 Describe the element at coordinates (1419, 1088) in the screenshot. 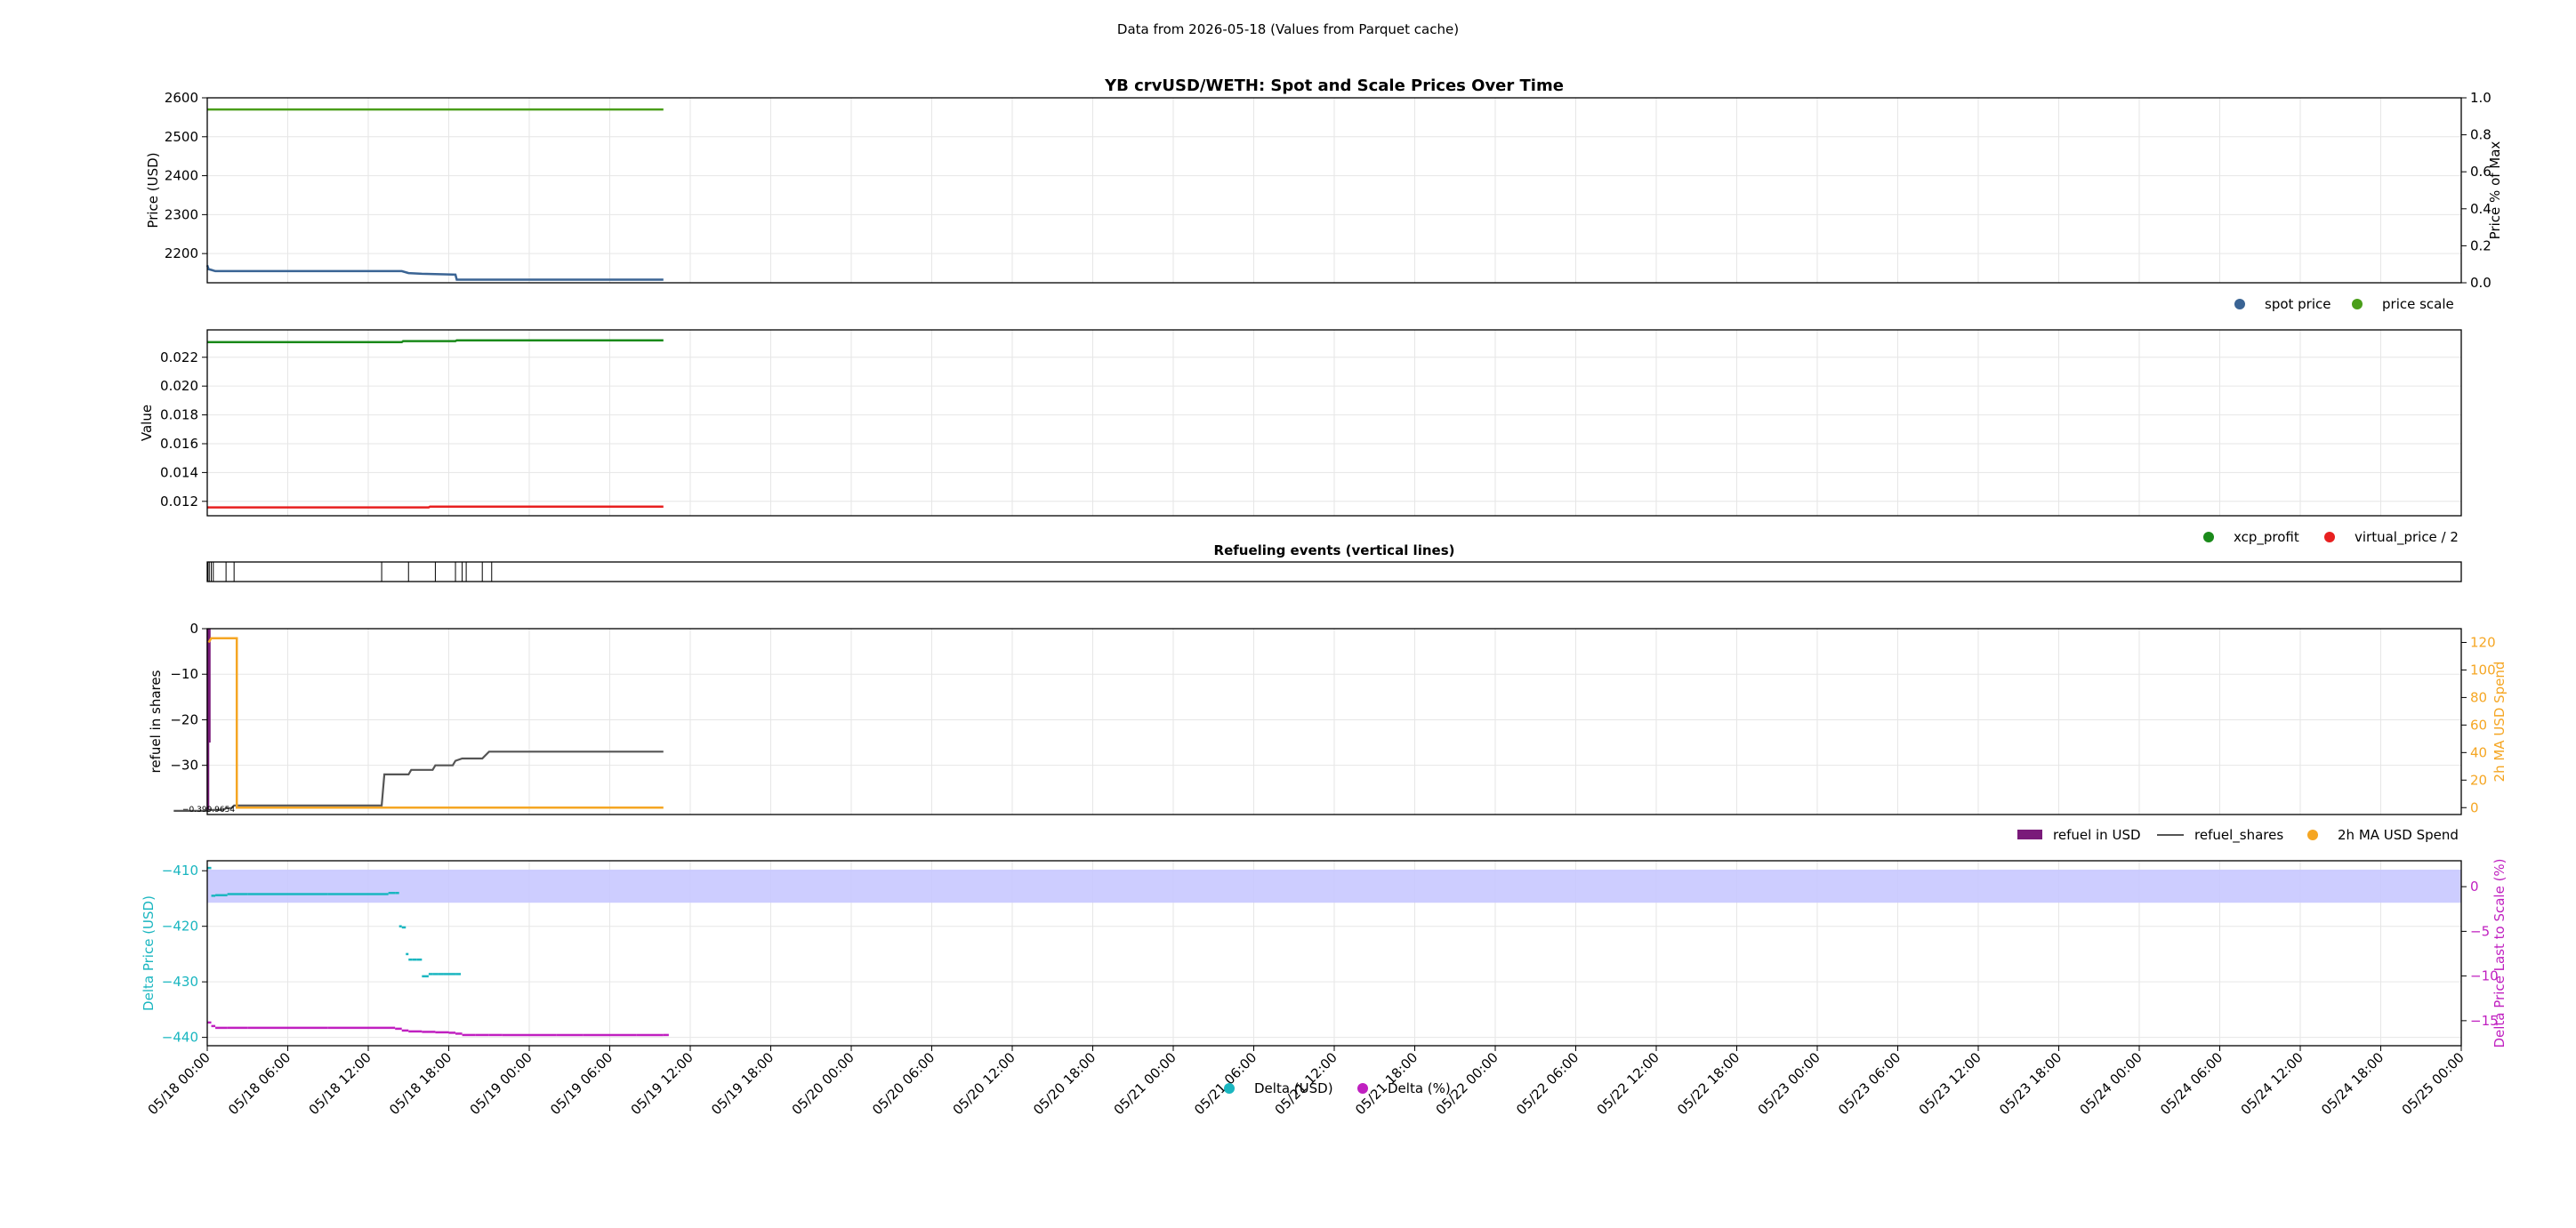

I see `legend-label: Delta (%)` at that location.